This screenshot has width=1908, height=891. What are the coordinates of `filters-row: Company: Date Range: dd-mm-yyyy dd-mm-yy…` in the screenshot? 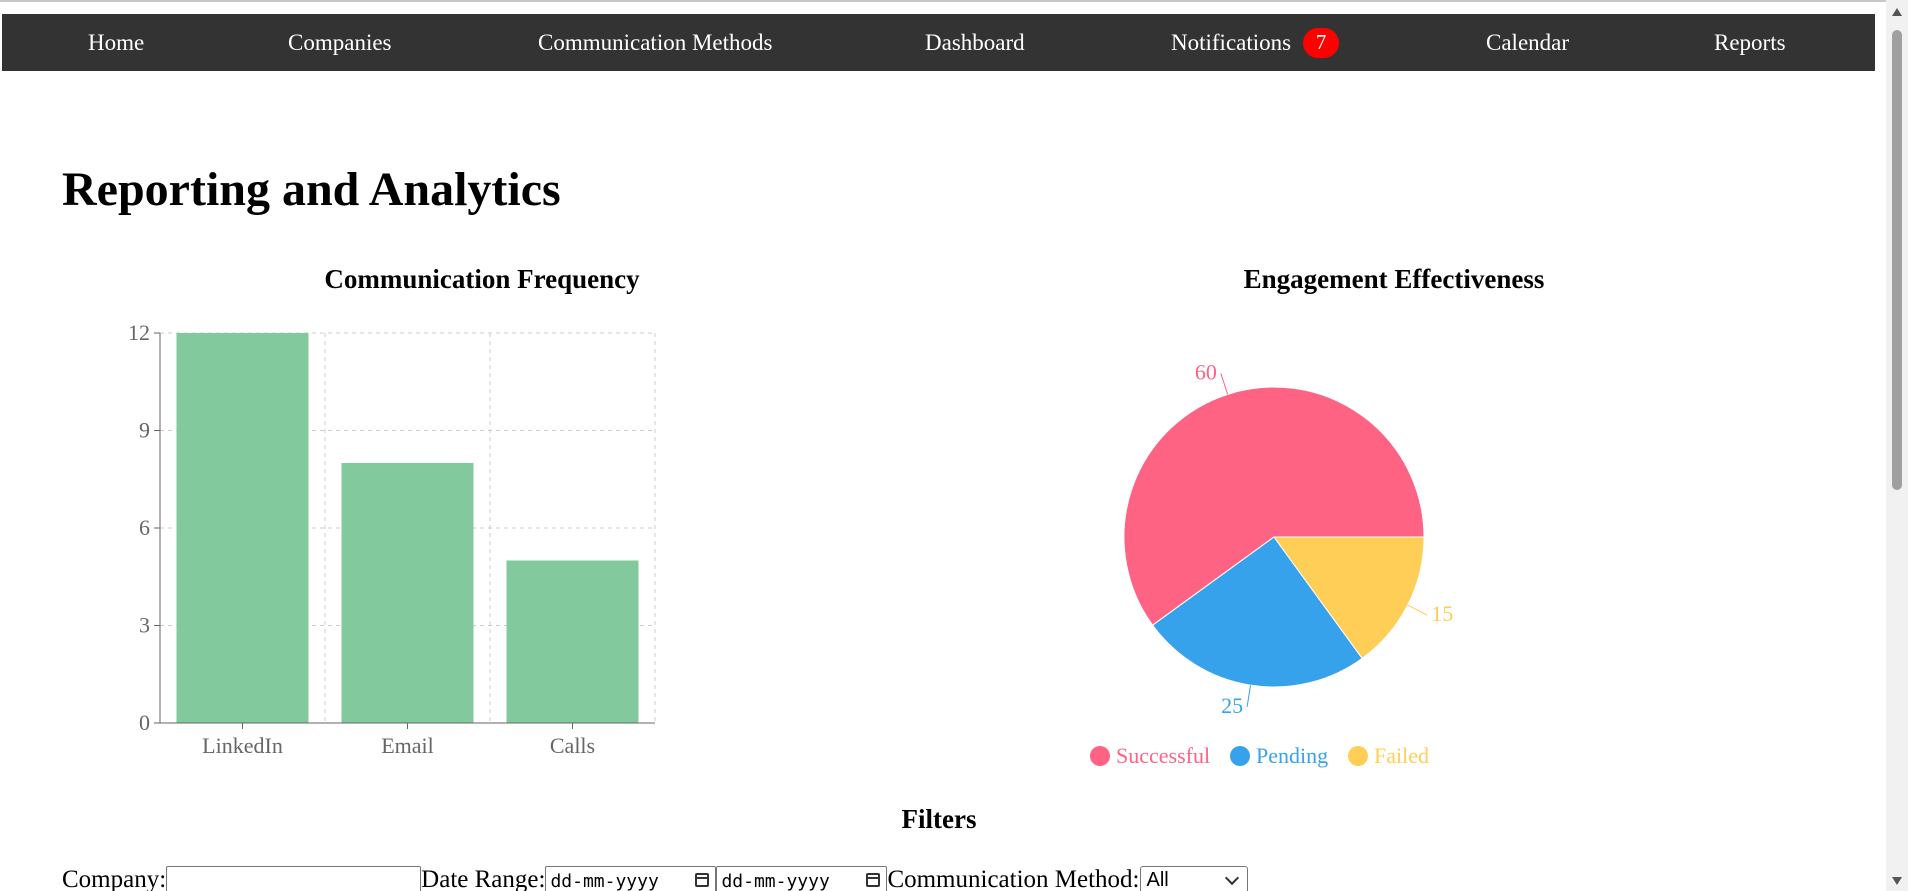 It's located at (655, 878).